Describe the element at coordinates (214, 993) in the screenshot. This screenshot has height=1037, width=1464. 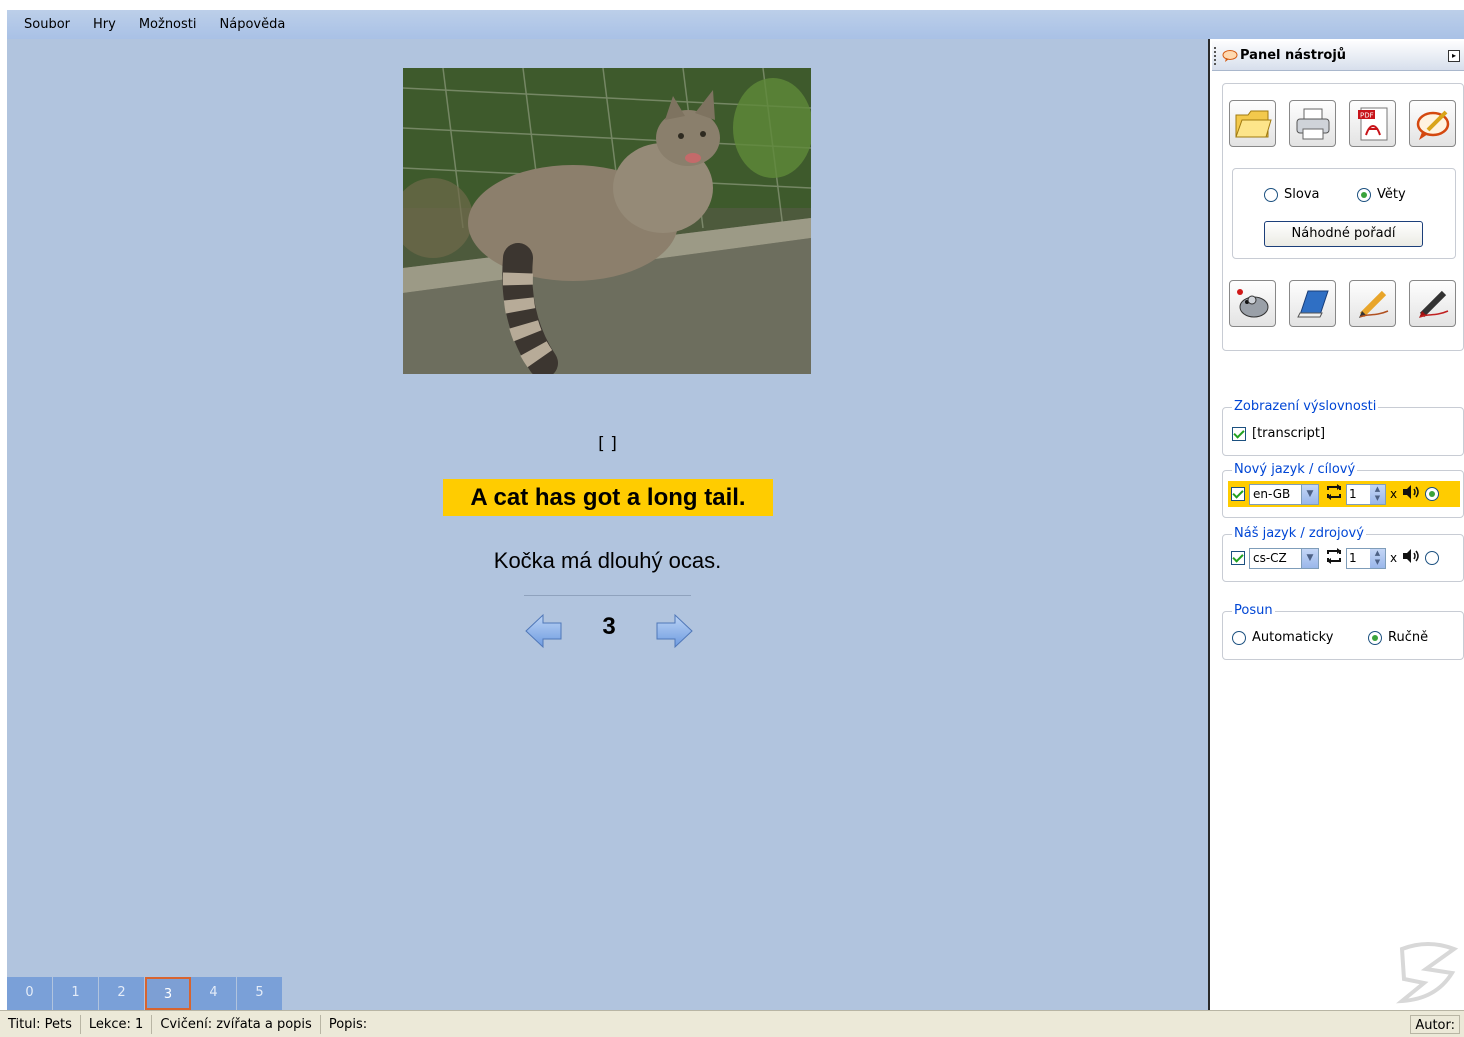
I see `lesson-tab-4: 4` at that location.